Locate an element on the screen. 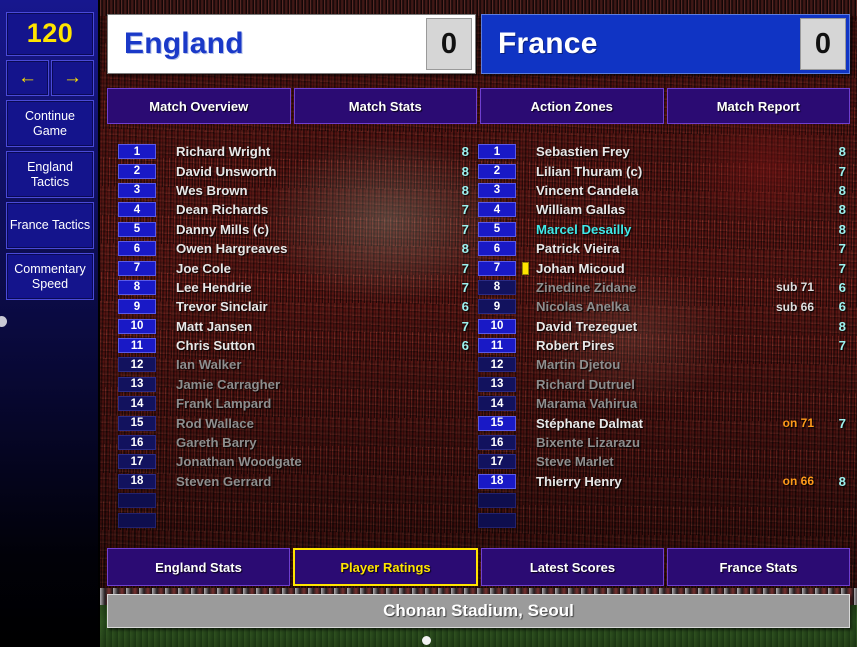 This screenshot has width=857, height=647. previous-arrow-icon: ← is located at coordinates (27, 78).